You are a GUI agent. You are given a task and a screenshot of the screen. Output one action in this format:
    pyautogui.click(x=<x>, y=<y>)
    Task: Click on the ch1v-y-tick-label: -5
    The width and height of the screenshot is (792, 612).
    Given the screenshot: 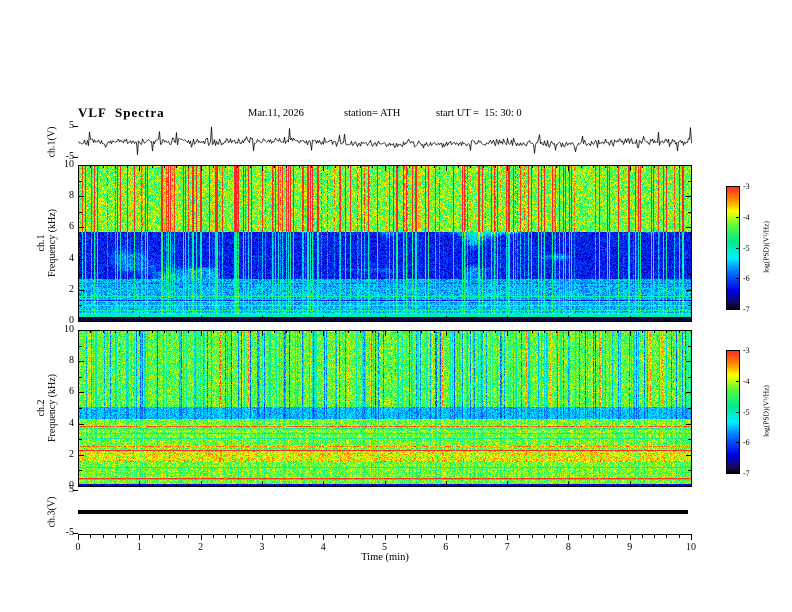 What is the action you would take?
    pyautogui.click(x=69, y=156)
    